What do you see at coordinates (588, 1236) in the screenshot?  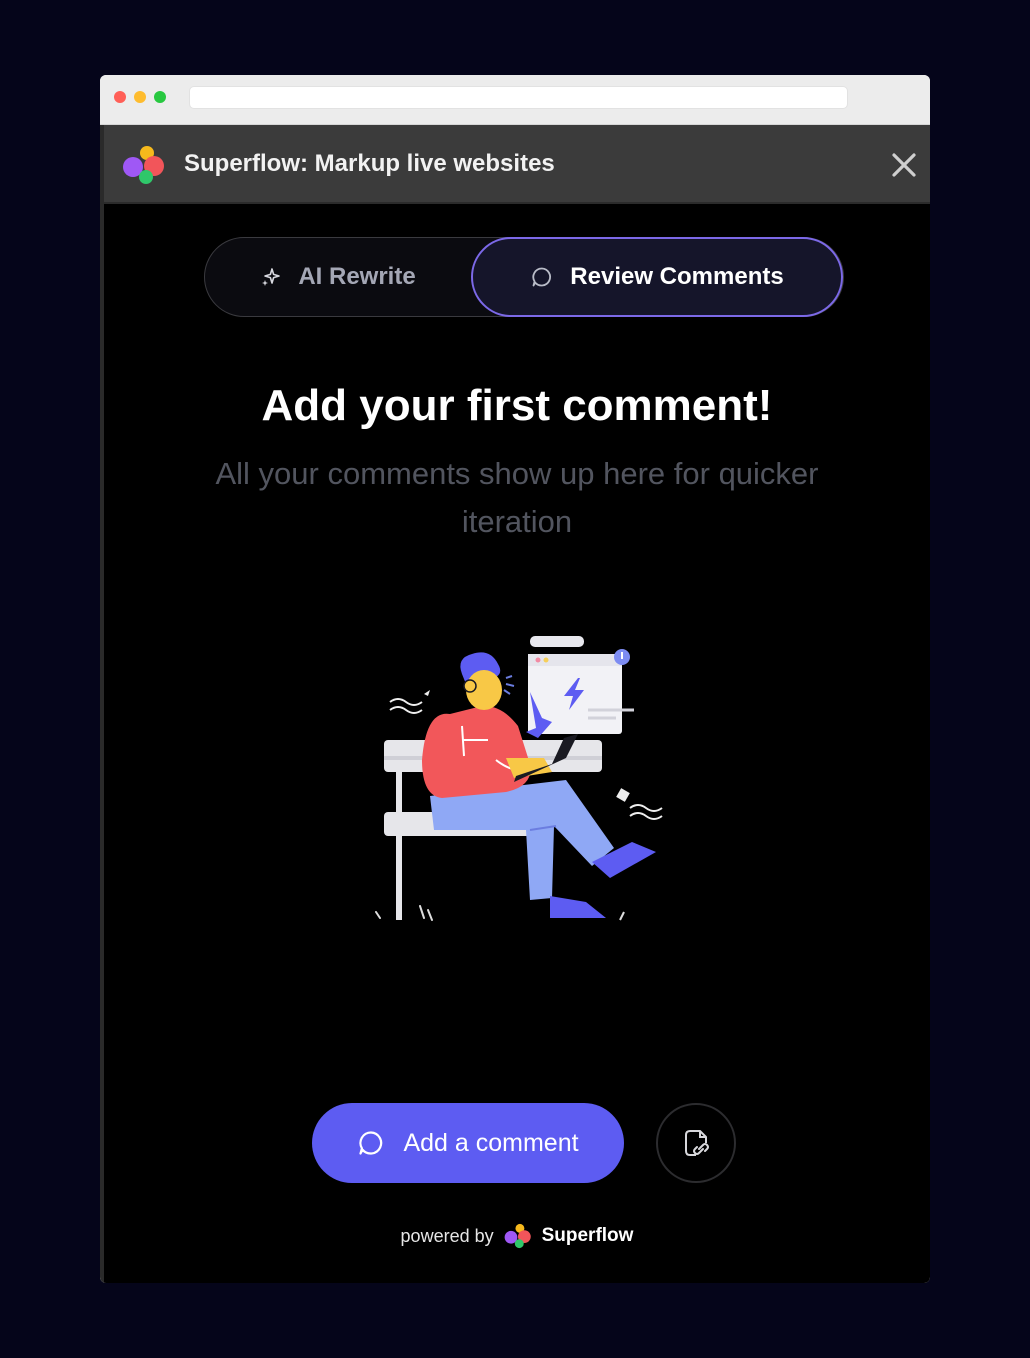 I see `powered-by-brand: Superflow` at bounding box center [588, 1236].